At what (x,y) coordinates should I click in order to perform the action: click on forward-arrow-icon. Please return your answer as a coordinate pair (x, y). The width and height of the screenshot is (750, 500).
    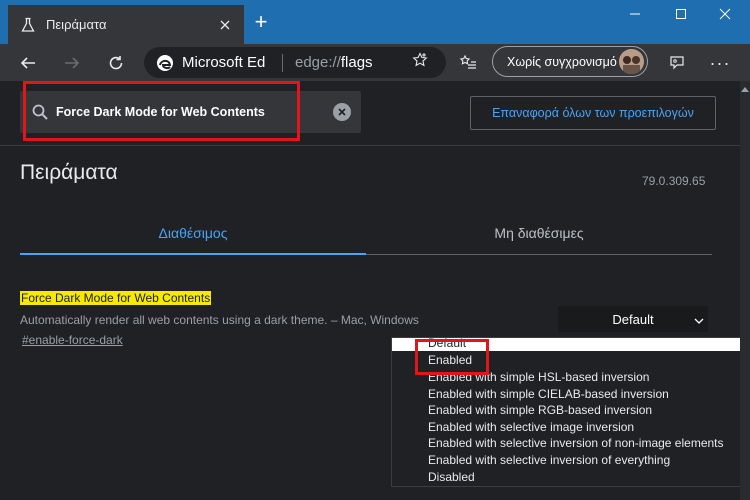
    Looking at the image, I should click on (72, 63).